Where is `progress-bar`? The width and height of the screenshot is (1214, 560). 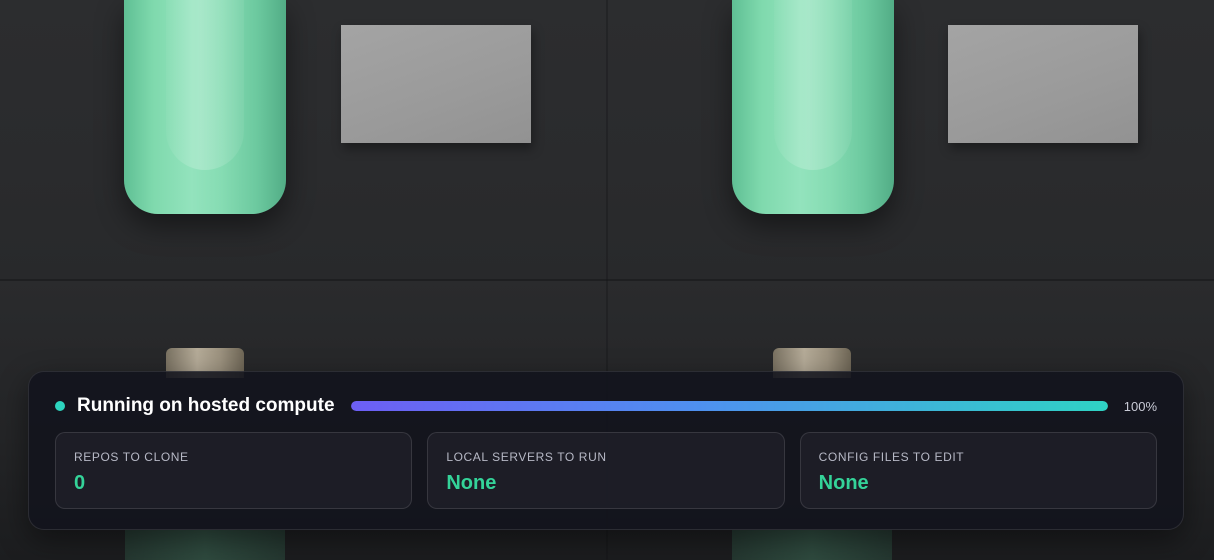
progress-bar is located at coordinates (729, 406).